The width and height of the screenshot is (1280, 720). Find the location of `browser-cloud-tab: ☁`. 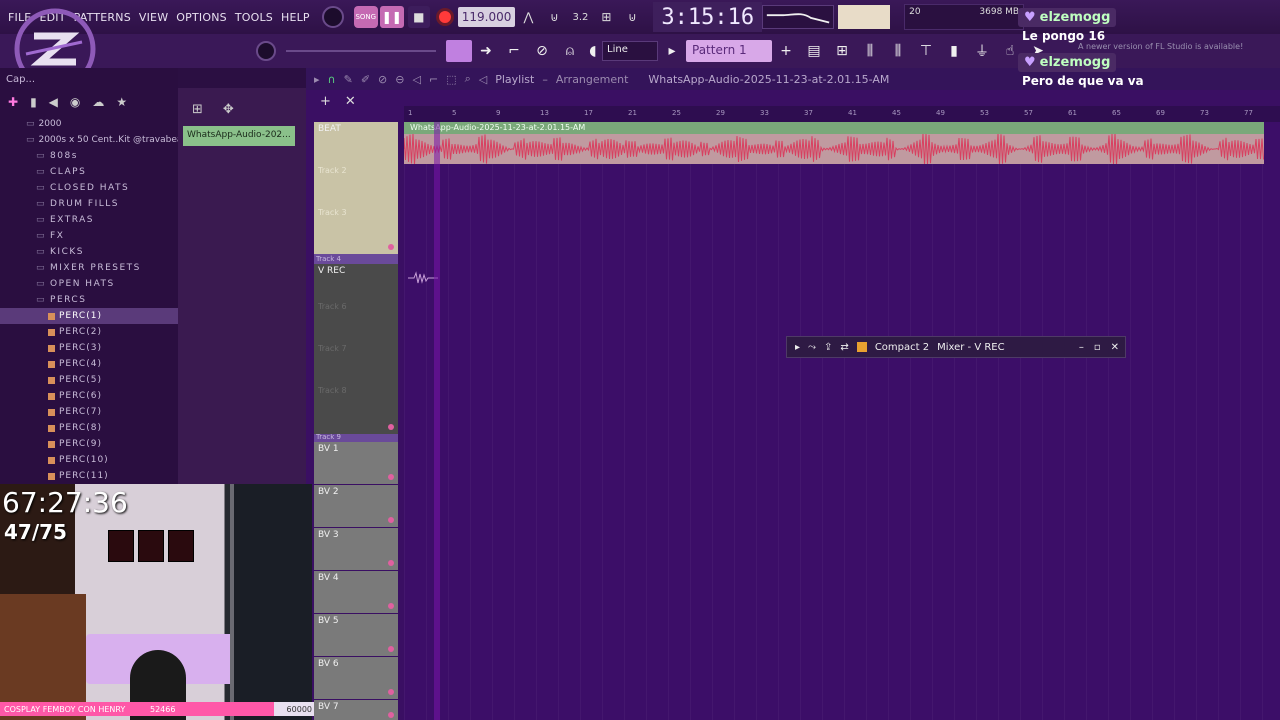

browser-cloud-tab: ☁ is located at coordinates (98, 102).